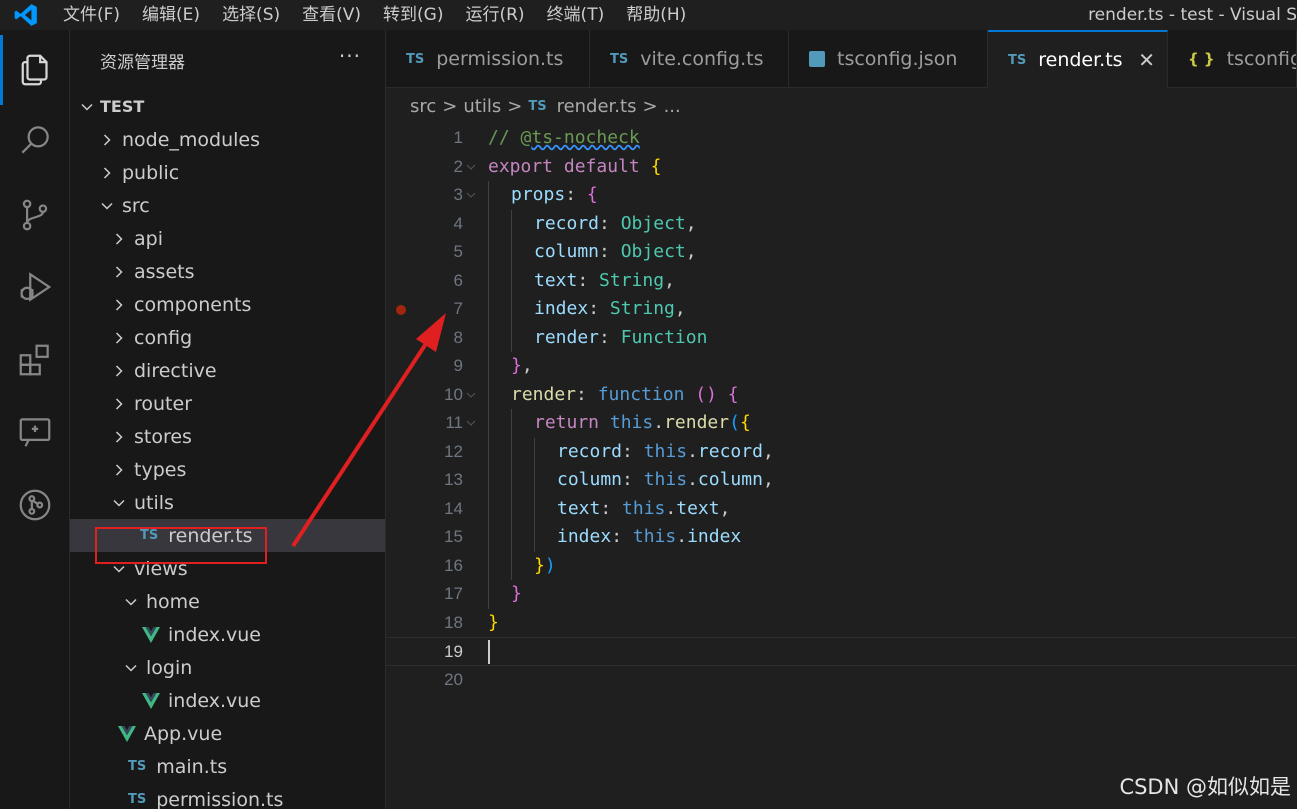 The image size is (1297, 809). I want to click on search-icon, so click(35, 140).